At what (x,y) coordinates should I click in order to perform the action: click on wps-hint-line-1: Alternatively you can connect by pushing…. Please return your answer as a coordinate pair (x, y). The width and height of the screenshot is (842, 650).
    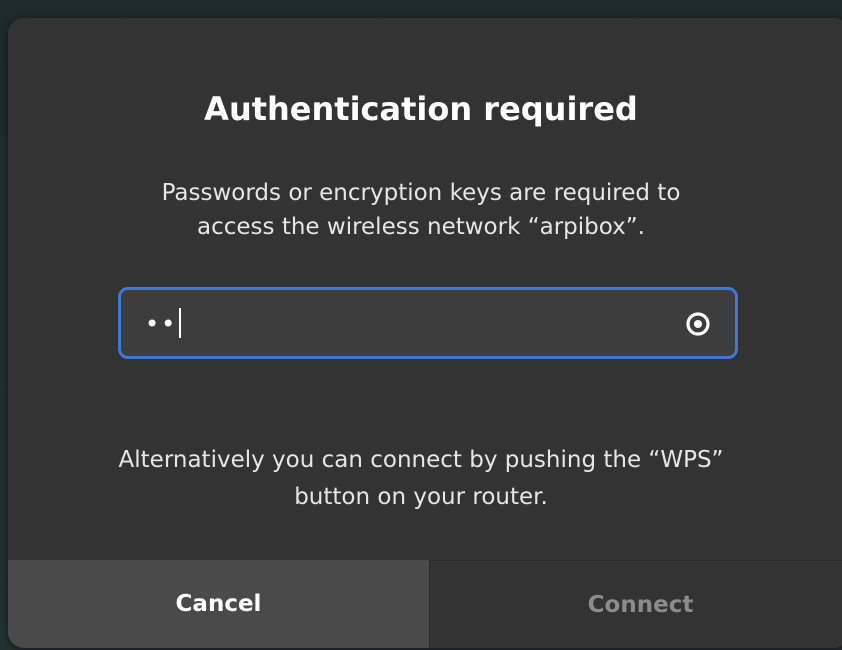
    Looking at the image, I should click on (421, 460).